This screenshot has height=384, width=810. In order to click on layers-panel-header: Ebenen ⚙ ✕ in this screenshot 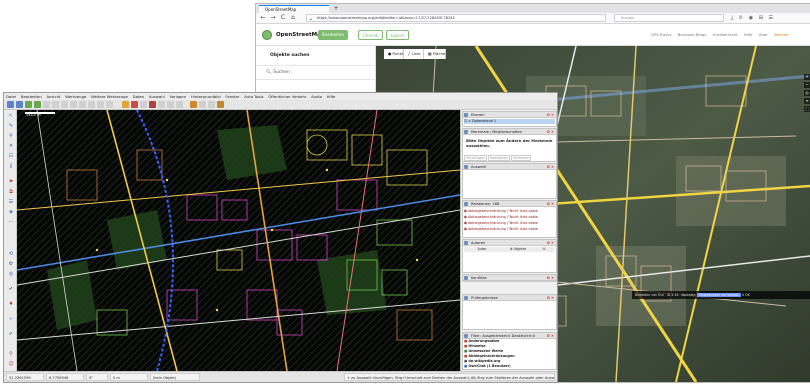, I will do `click(509, 115)`.